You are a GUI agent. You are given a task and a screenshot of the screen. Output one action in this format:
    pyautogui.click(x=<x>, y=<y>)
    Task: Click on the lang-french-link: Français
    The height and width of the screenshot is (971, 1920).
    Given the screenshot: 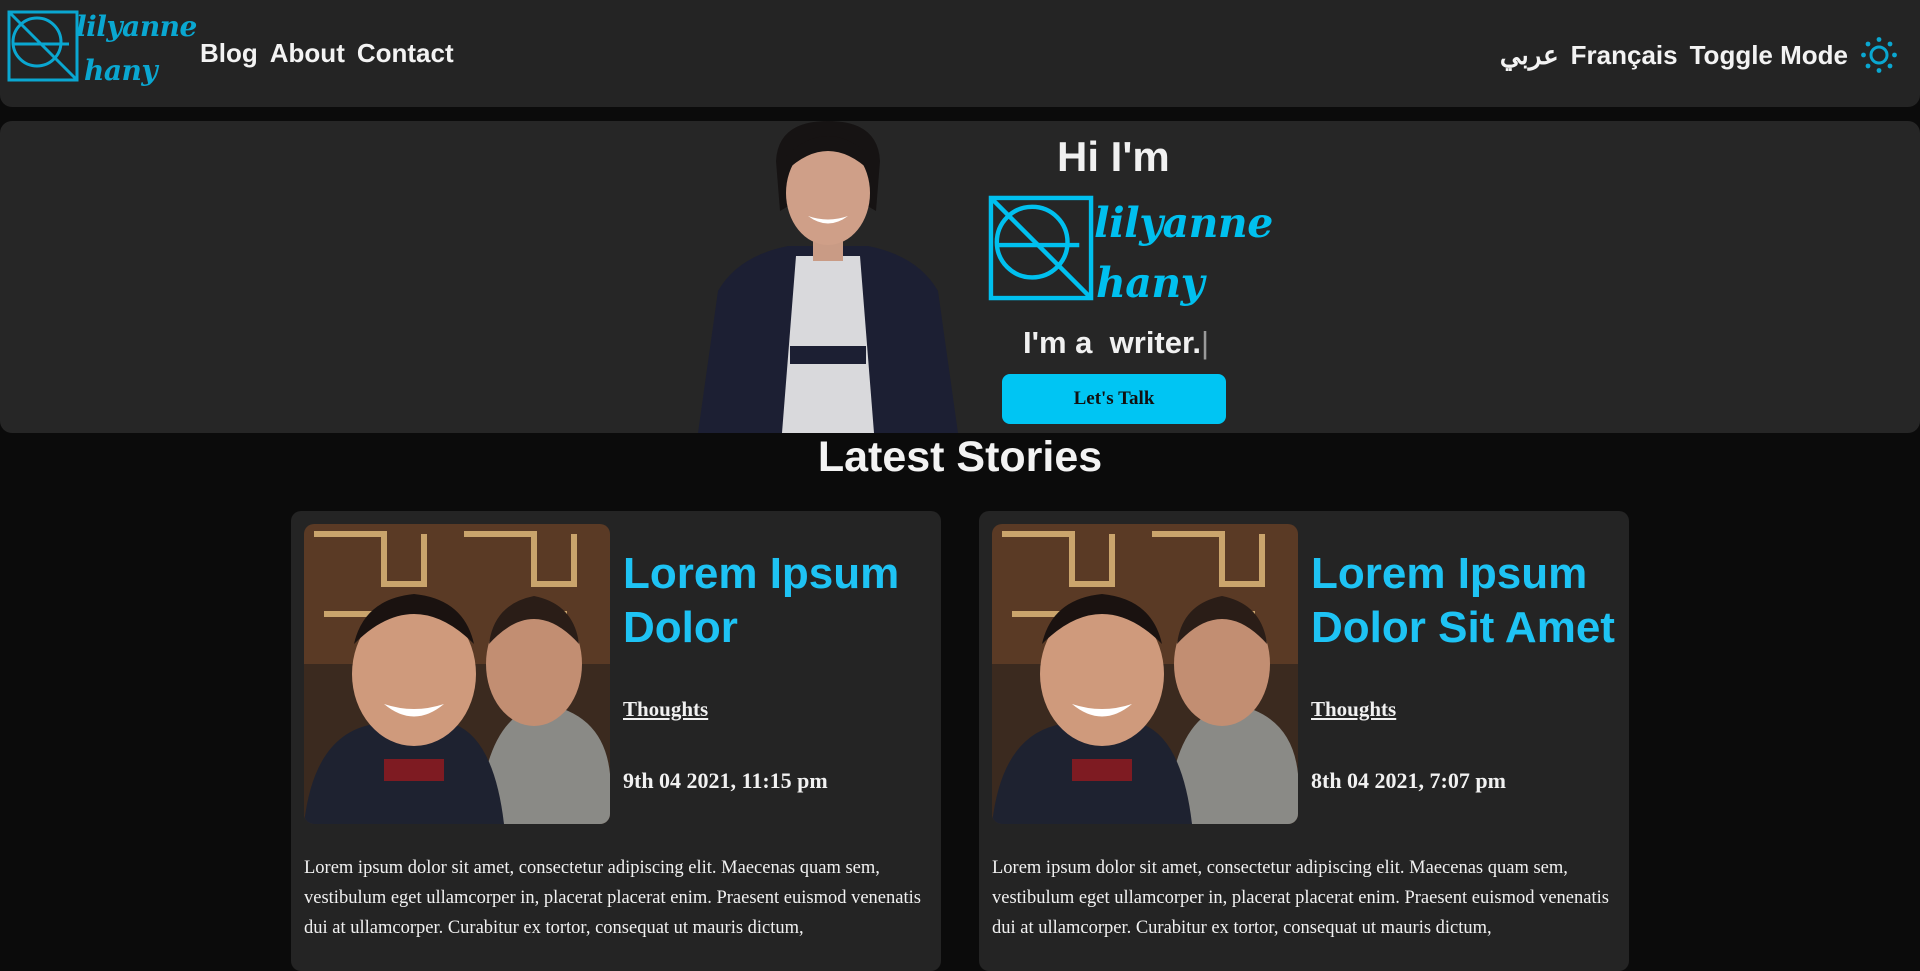 What is the action you would take?
    pyautogui.click(x=1624, y=55)
    